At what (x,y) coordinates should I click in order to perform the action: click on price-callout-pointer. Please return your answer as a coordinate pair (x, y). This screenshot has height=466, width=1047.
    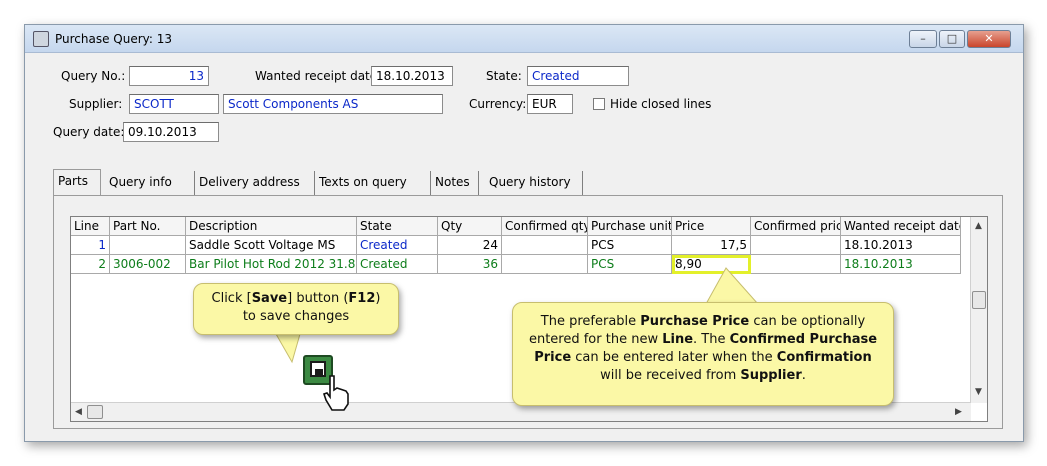
    Looking at the image, I should click on (732, 286).